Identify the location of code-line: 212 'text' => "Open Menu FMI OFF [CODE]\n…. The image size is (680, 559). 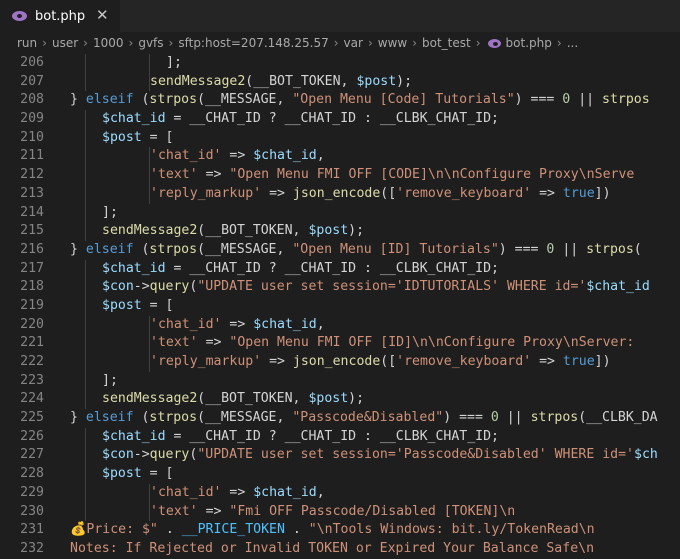
(340, 175).